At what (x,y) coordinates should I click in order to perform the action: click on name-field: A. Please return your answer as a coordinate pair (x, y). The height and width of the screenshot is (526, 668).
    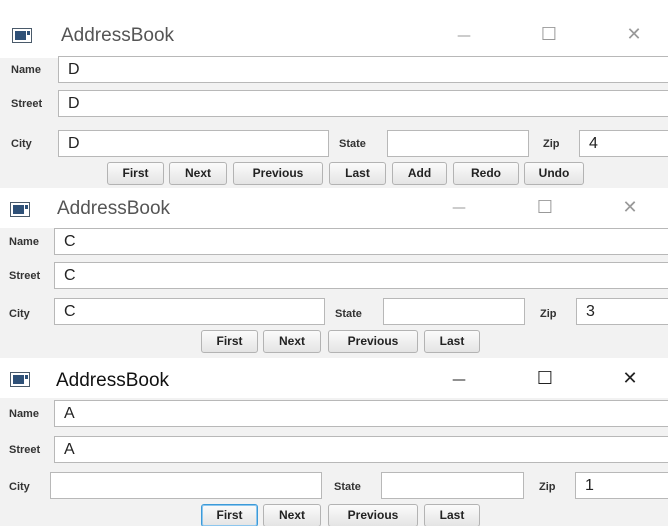
    Looking at the image, I should click on (361, 413).